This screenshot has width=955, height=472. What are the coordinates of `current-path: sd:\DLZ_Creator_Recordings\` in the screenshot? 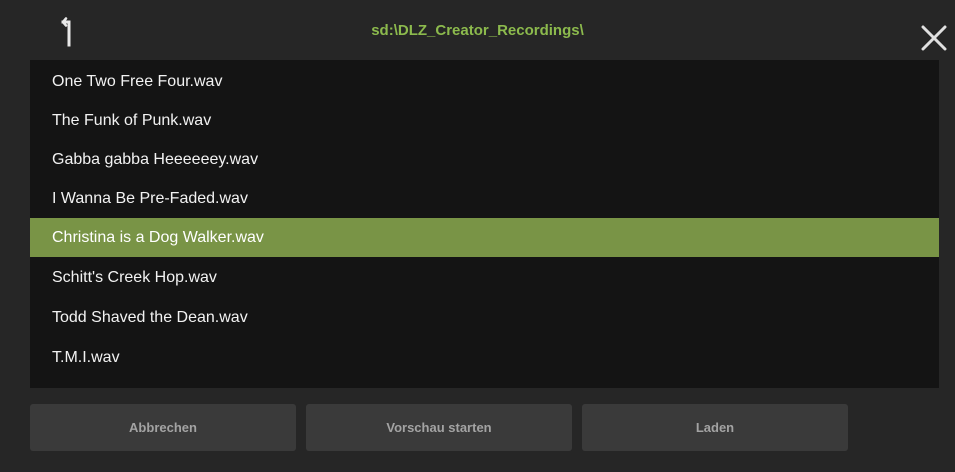 It's located at (477, 30).